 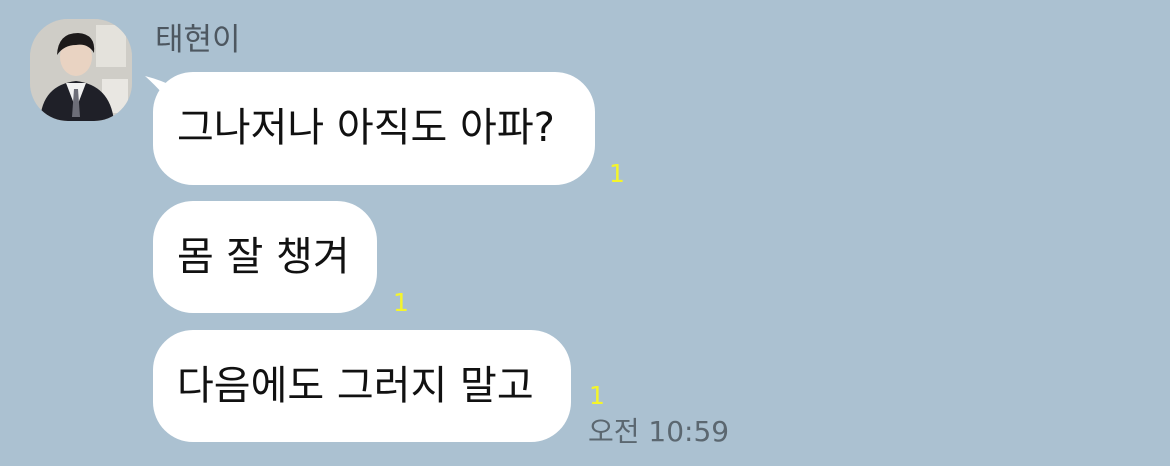 I want to click on message-timestamp: 오전 10:59, so click(x=659, y=431).